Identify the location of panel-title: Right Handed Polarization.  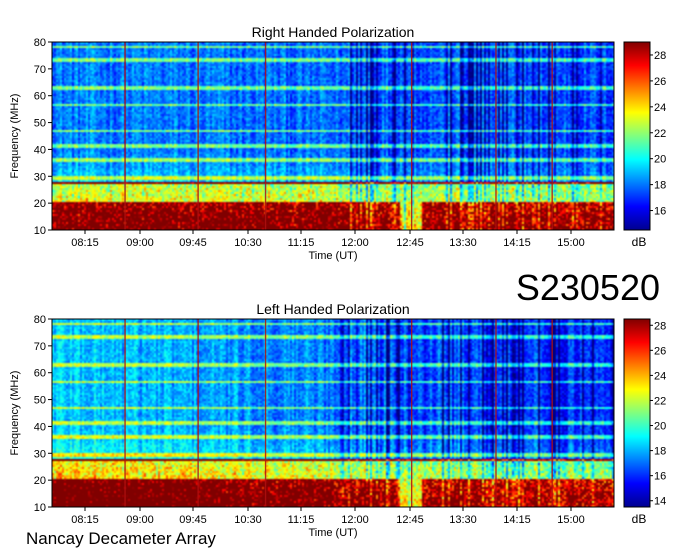
(333, 32).